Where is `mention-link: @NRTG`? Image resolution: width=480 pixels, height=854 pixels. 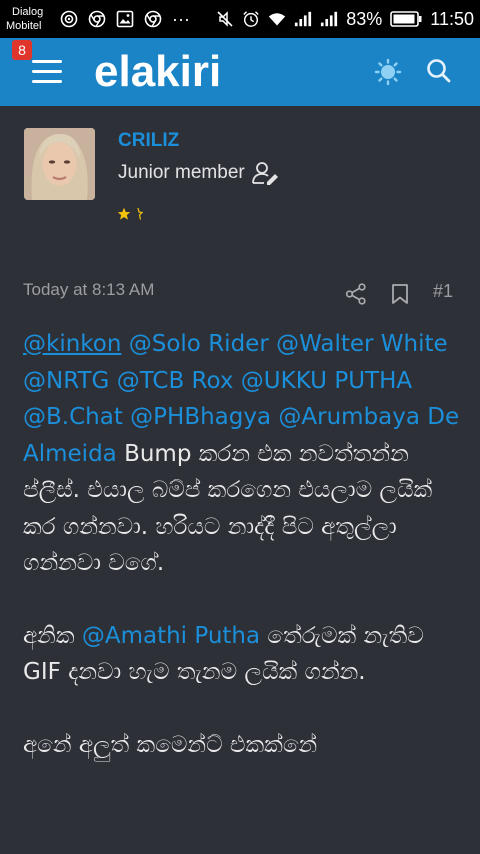 mention-link: @NRTG is located at coordinates (66, 381).